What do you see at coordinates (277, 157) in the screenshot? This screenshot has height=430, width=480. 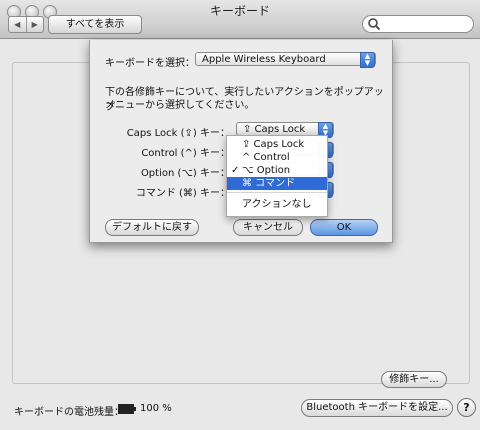 I see `menu-item-control: ^ Control` at bounding box center [277, 157].